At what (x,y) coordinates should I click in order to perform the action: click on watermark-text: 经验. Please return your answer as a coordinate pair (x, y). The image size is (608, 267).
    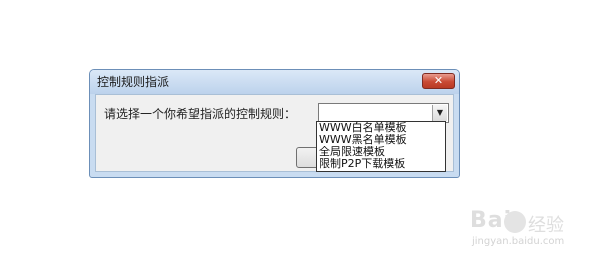
    Looking at the image, I should click on (546, 225).